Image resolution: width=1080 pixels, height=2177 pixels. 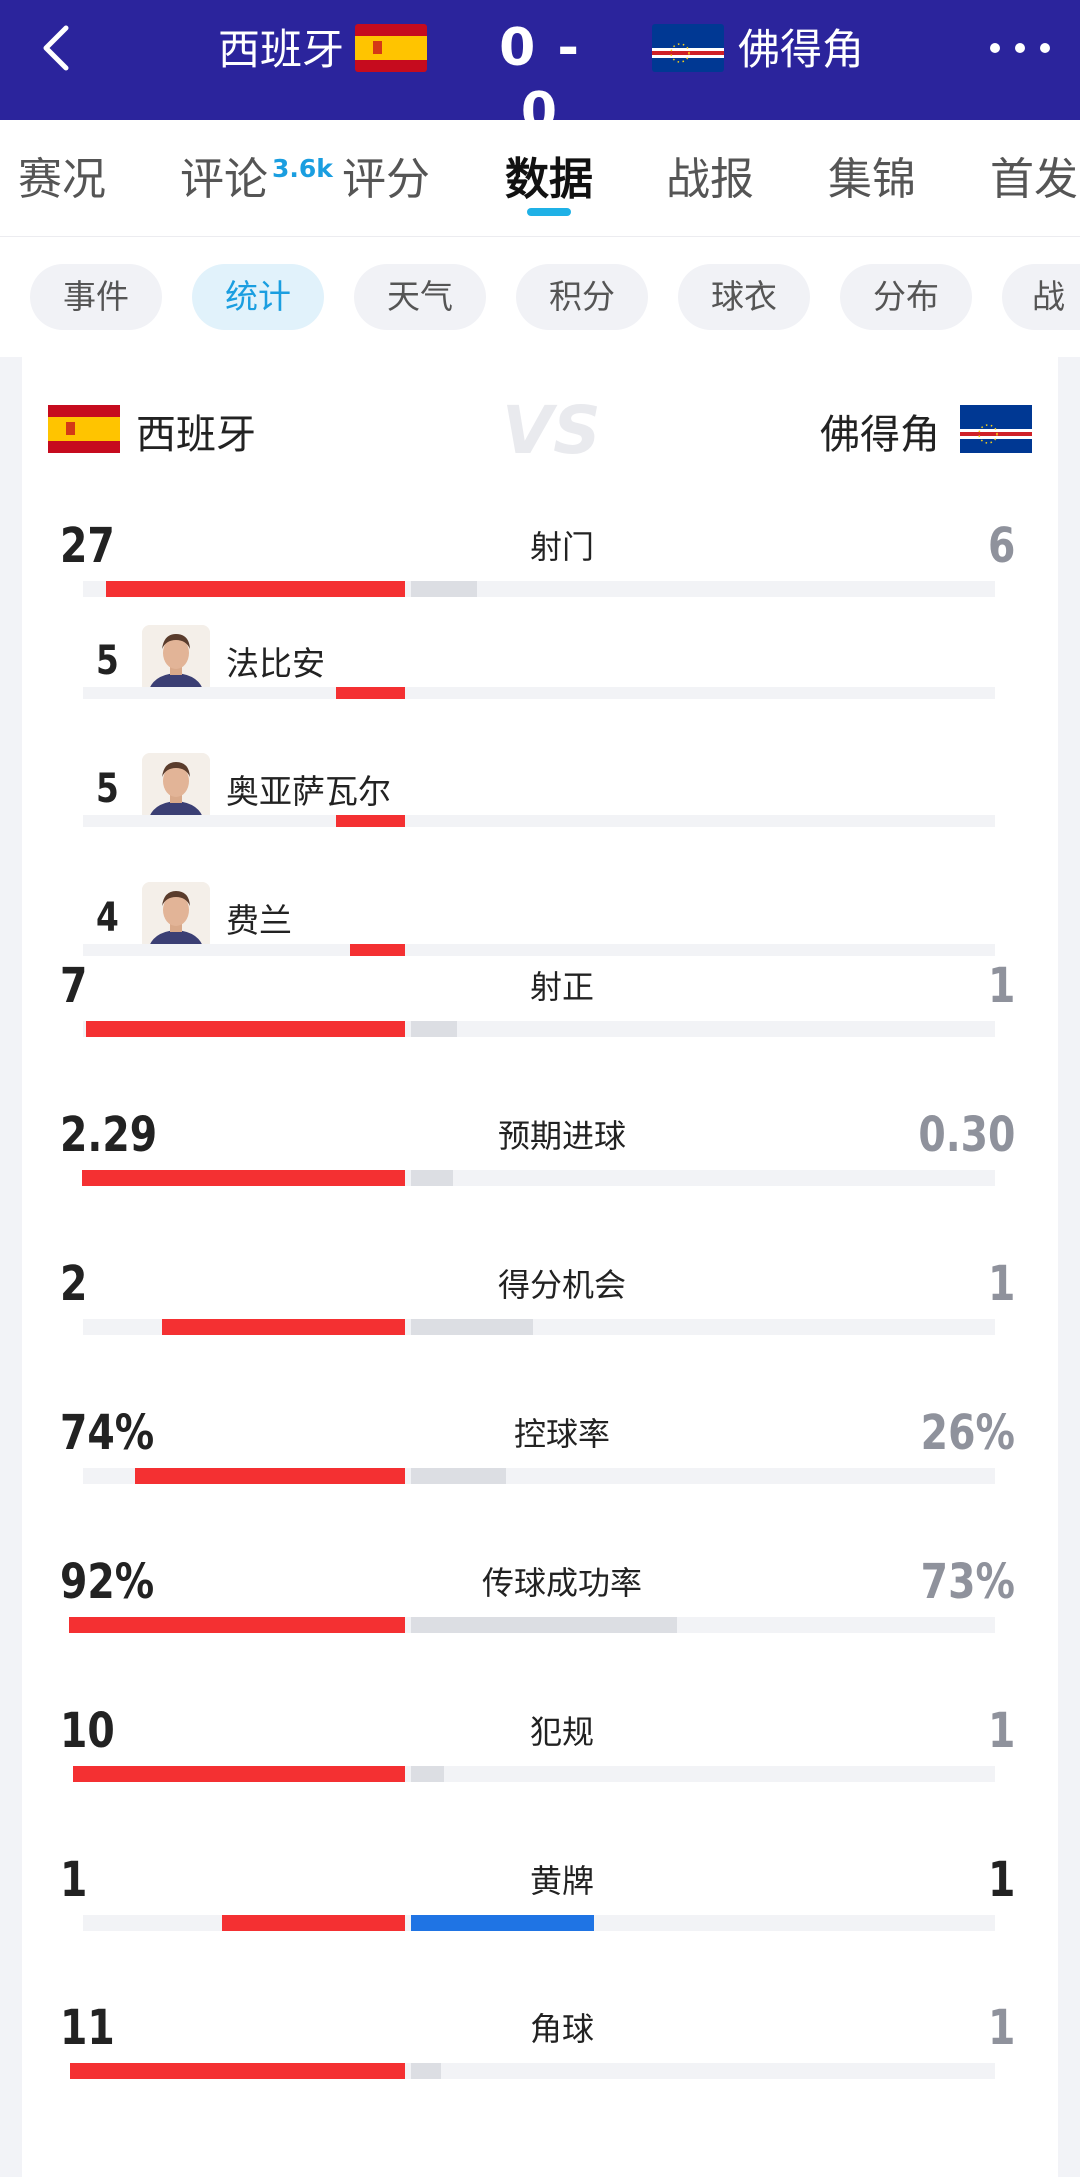 I want to click on sub-tabs: 事件 统计 天气 积分 球衣 分布 战, so click(x=540, y=297).